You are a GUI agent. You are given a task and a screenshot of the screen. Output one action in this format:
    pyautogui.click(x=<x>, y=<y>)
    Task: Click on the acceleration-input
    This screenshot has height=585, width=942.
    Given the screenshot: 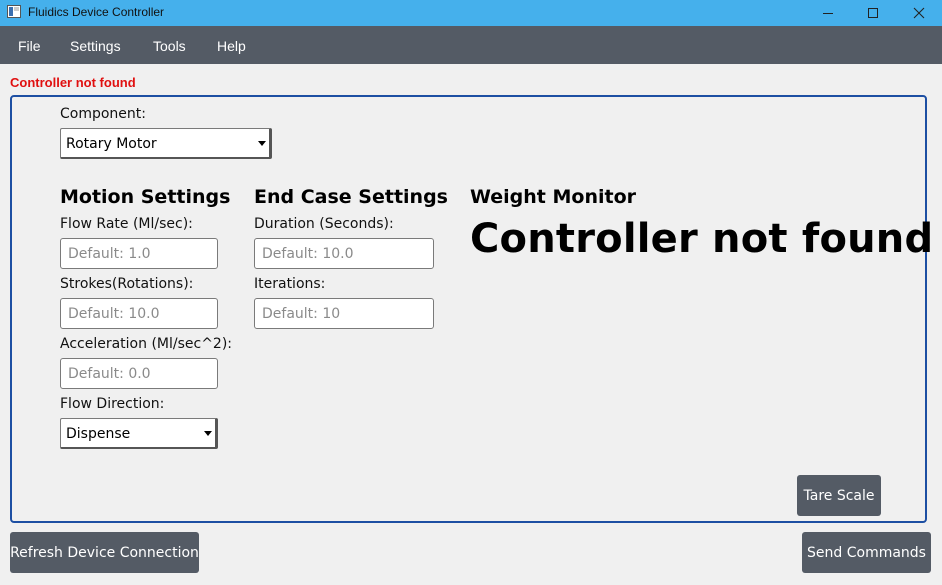 What is the action you would take?
    pyautogui.click(x=139, y=373)
    